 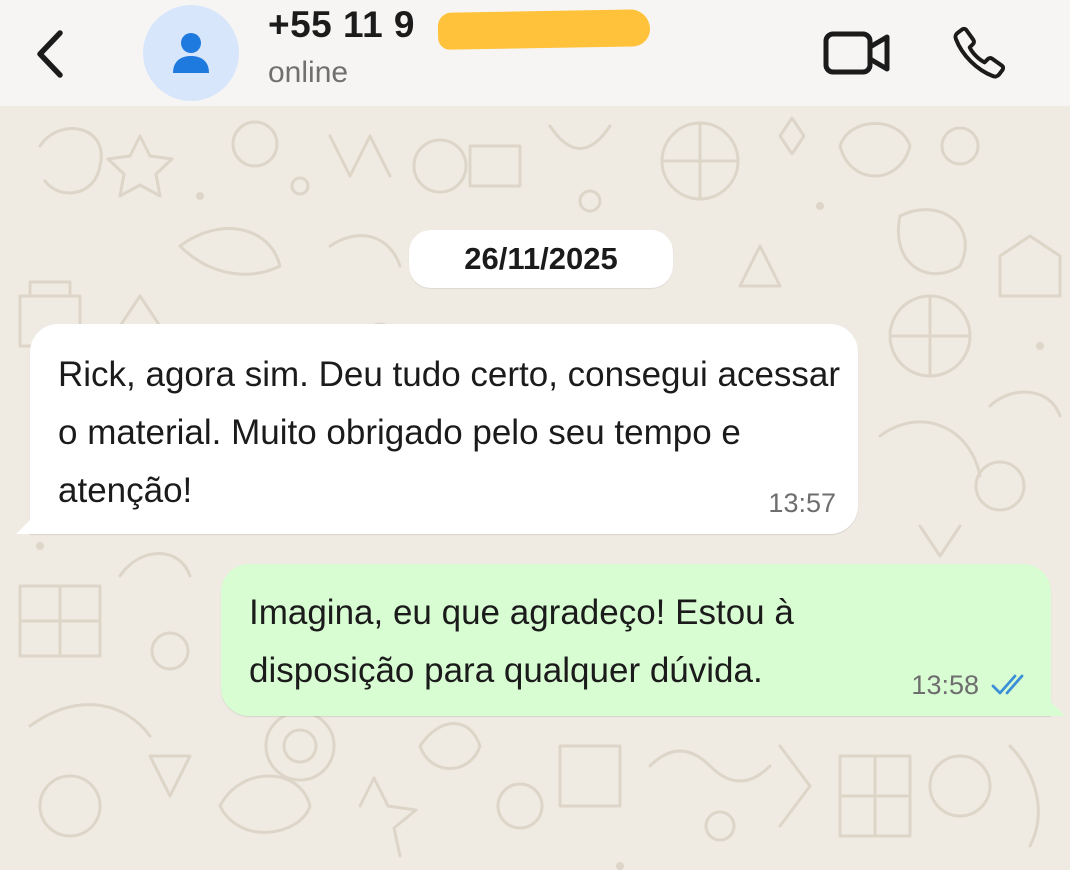 I want to click on date-separator: 26/11/2025, so click(x=541, y=259).